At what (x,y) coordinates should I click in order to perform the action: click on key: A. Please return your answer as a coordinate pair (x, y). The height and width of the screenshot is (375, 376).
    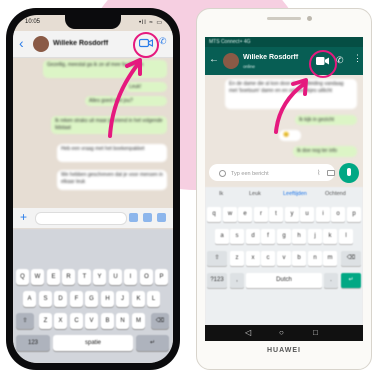
    Looking at the image, I should click on (29, 299).